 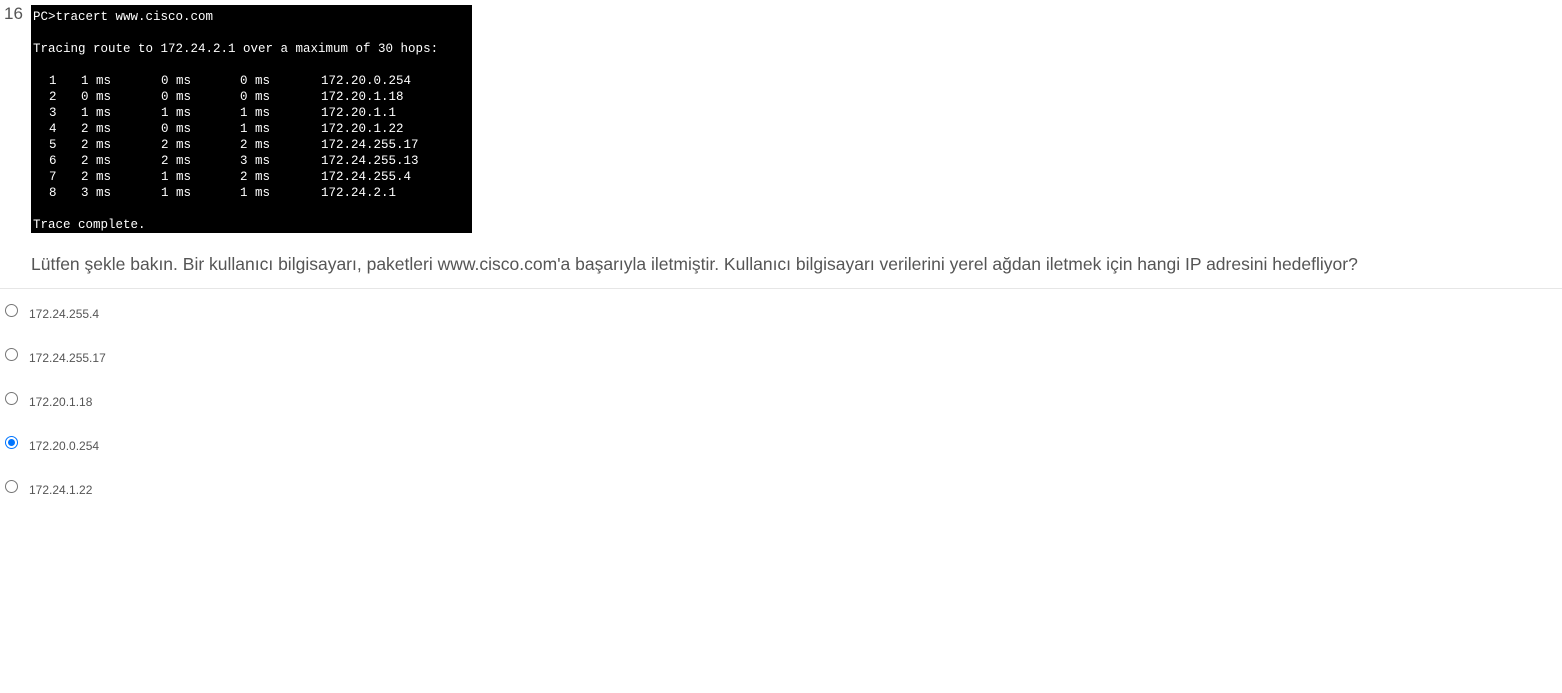 I want to click on question-number: 16, so click(x=13, y=13).